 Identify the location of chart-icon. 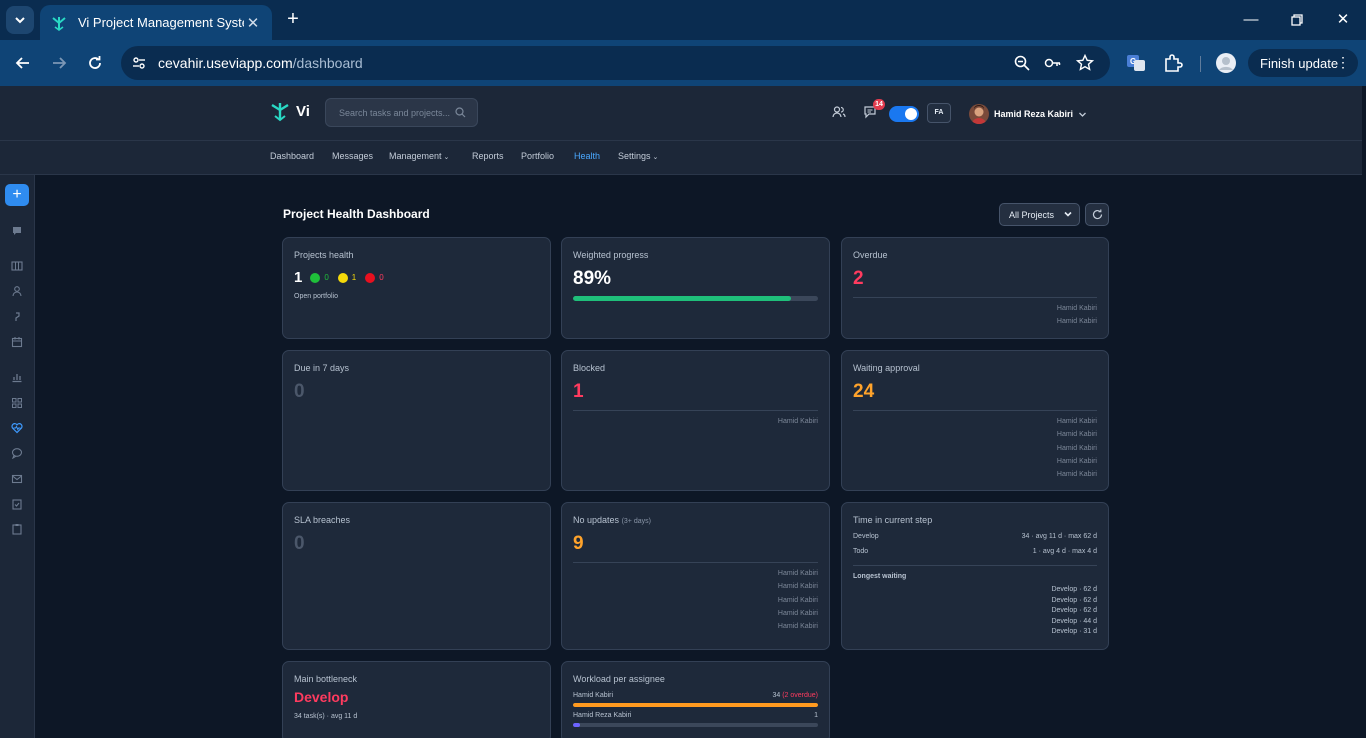
(17, 377).